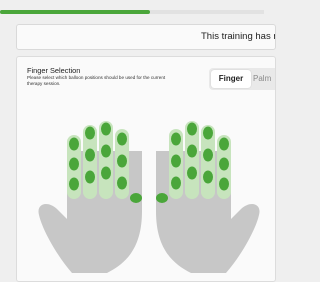 This screenshot has width=320, height=282. What do you see at coordinates (75, 12) in the screenshot?
I see `training-progress-fill` at bounding box center [75, 12].